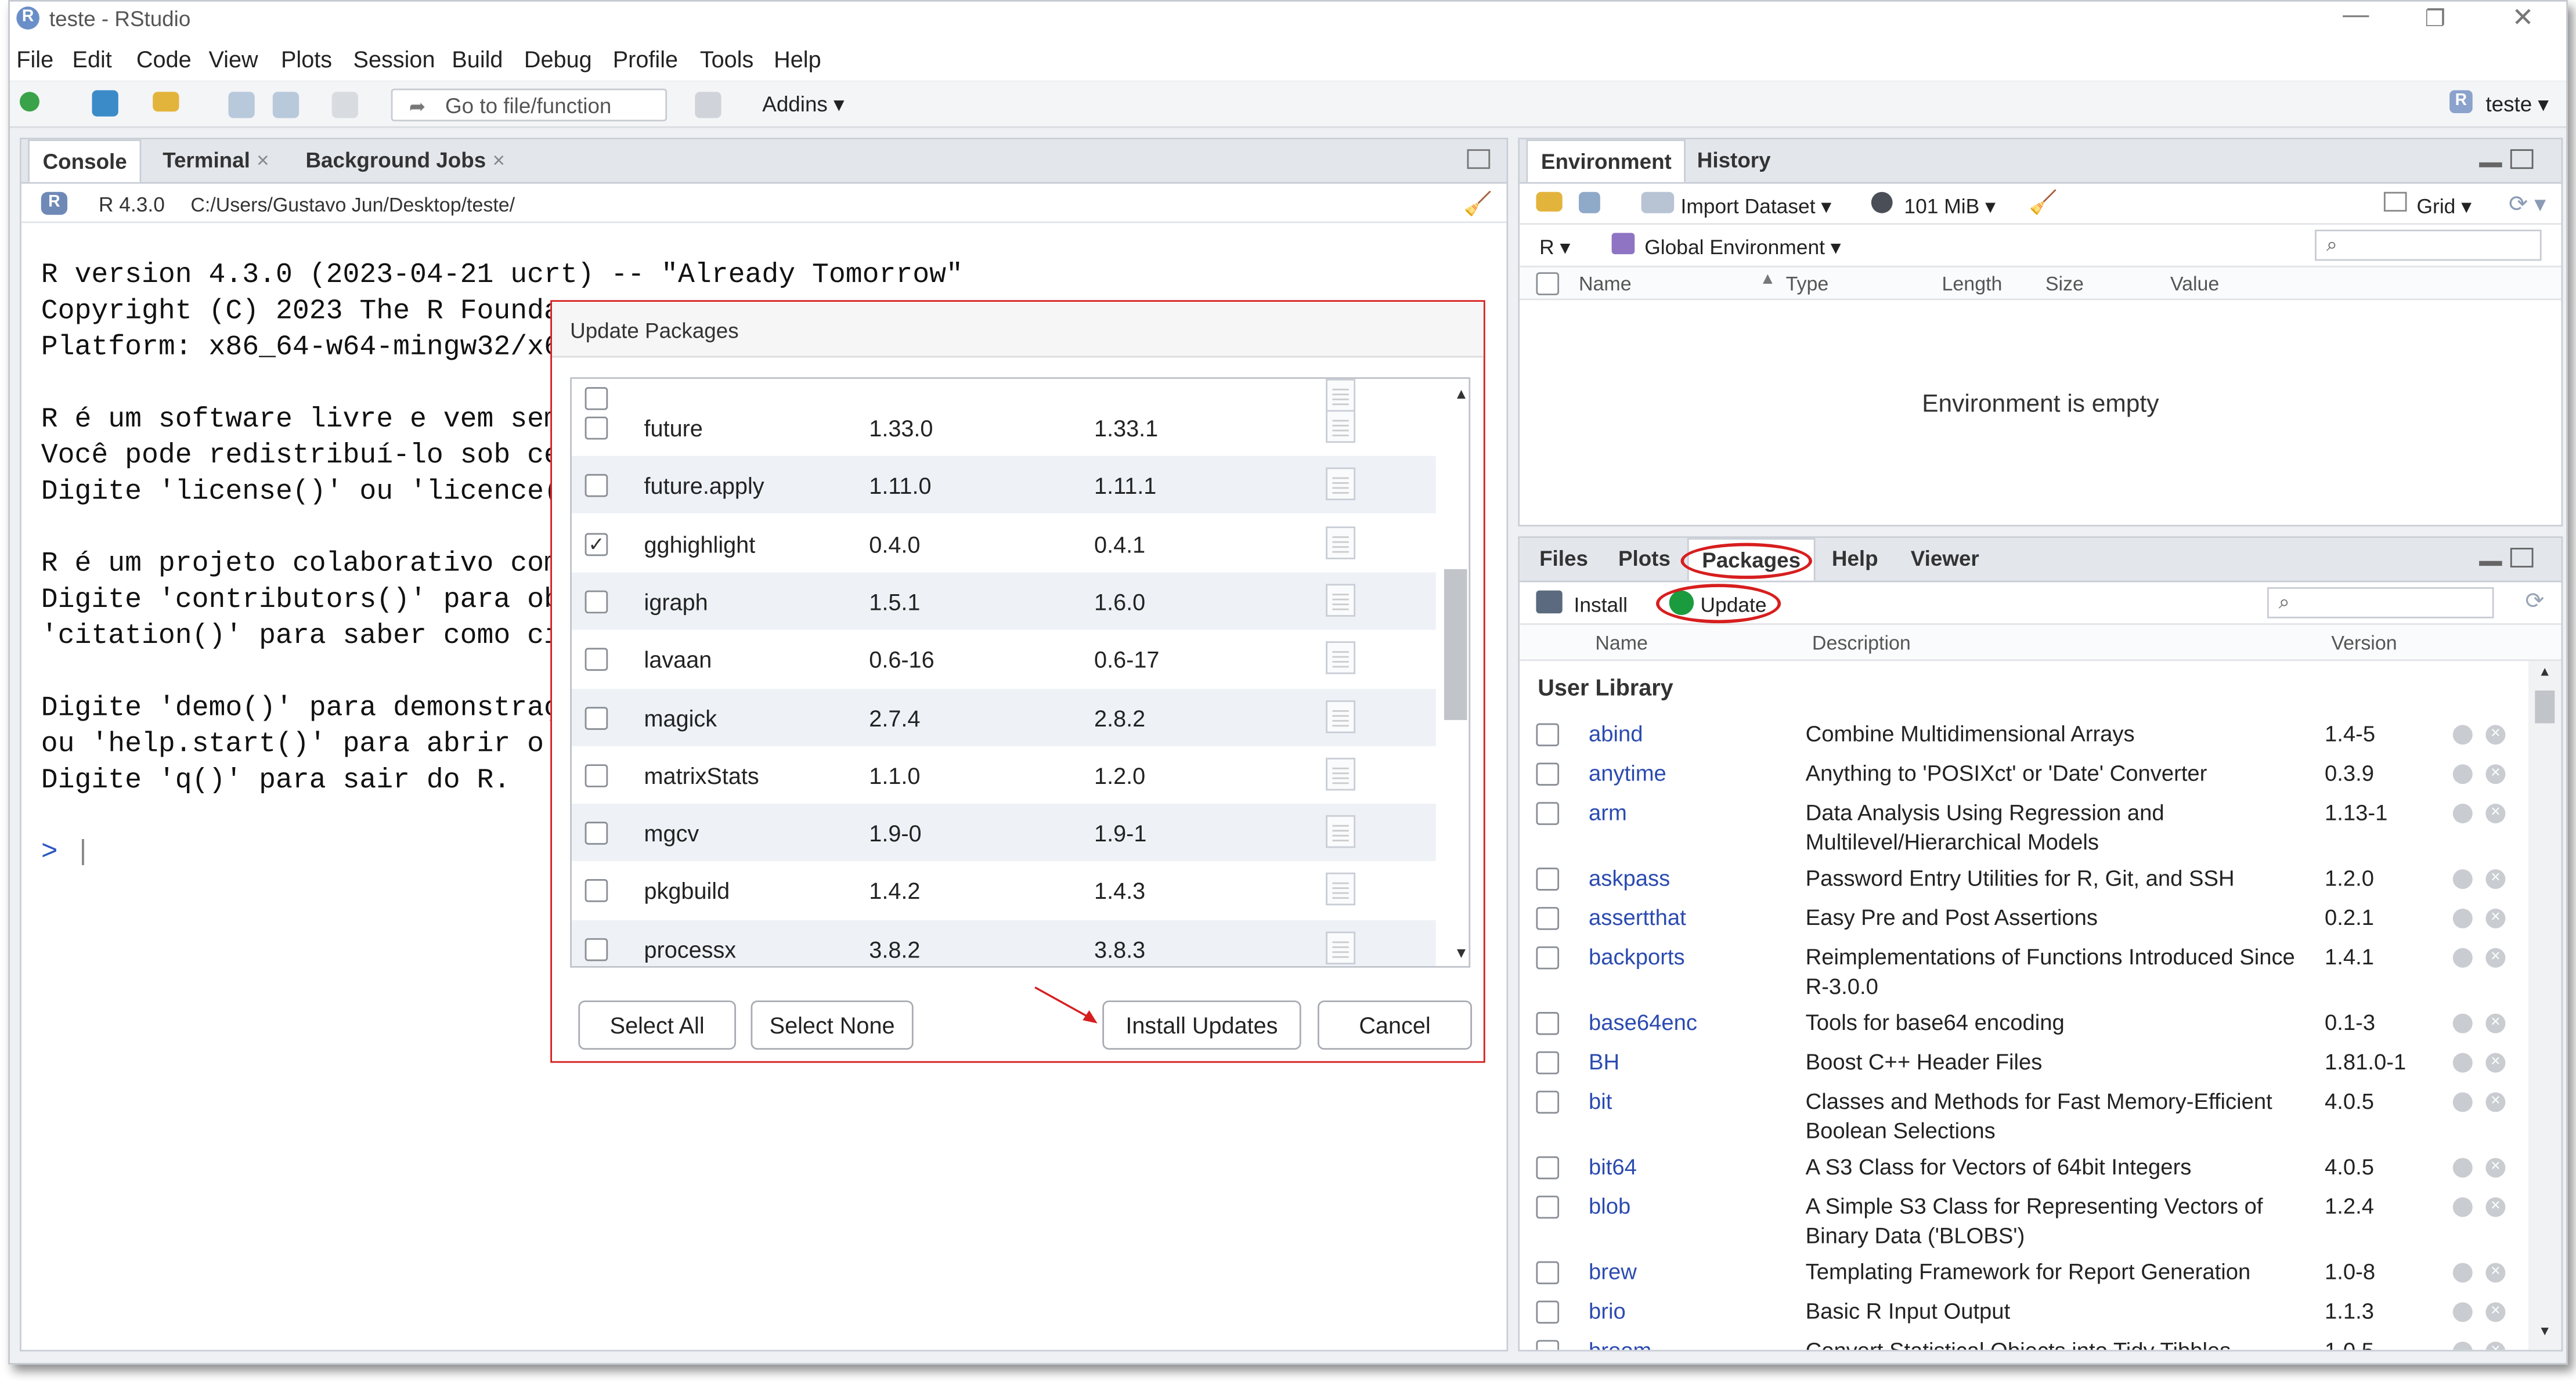 This screenshot has width=2576, height=1381. I want to click on col-description: Description, so click(1861, 643).